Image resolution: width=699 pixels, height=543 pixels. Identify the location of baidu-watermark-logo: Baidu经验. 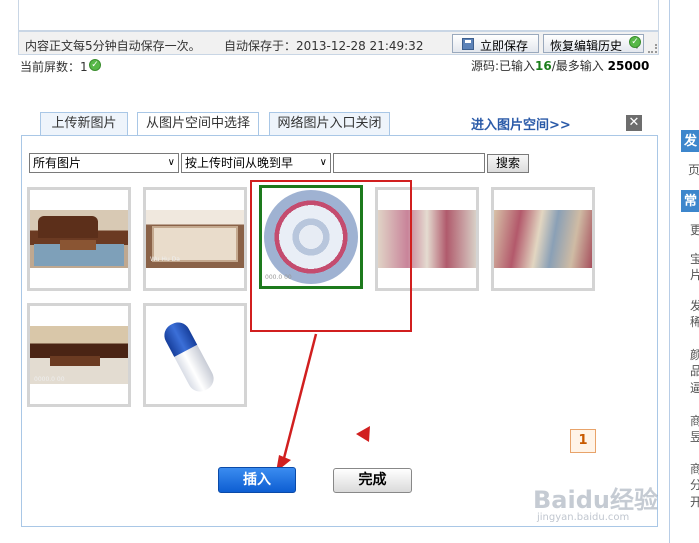
(595, 500).